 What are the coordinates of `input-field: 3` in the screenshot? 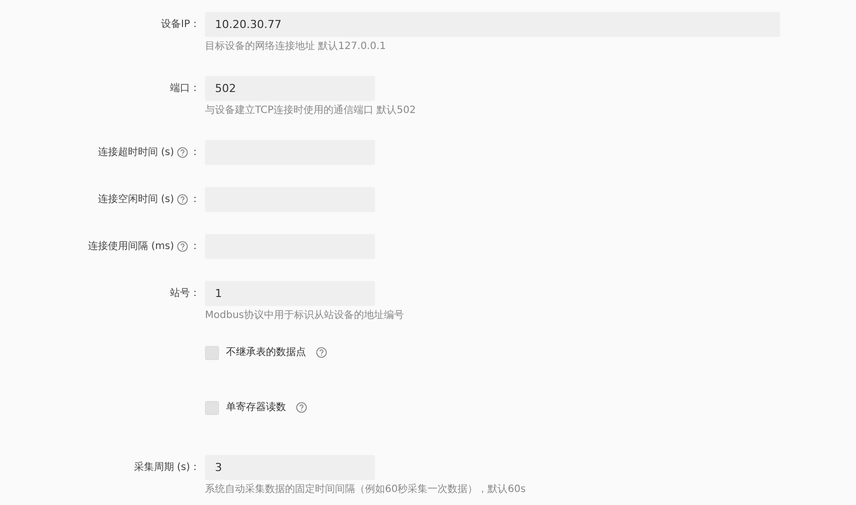 It's located at (290, 467).